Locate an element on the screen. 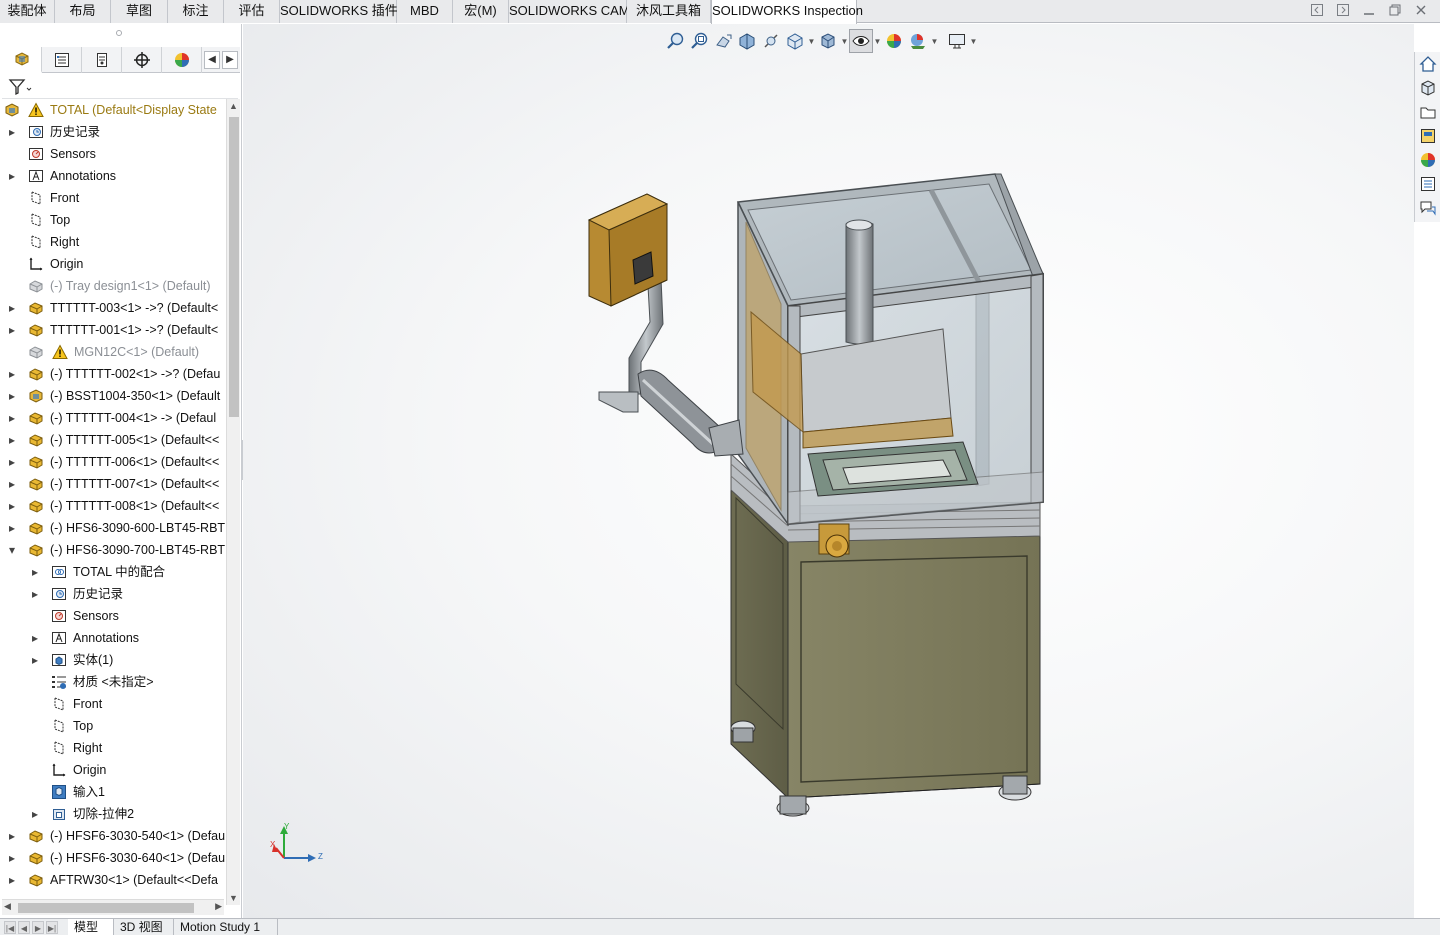 This screenshot has height=935, width=1440. filter-icon is located at coordinates (21, 87).